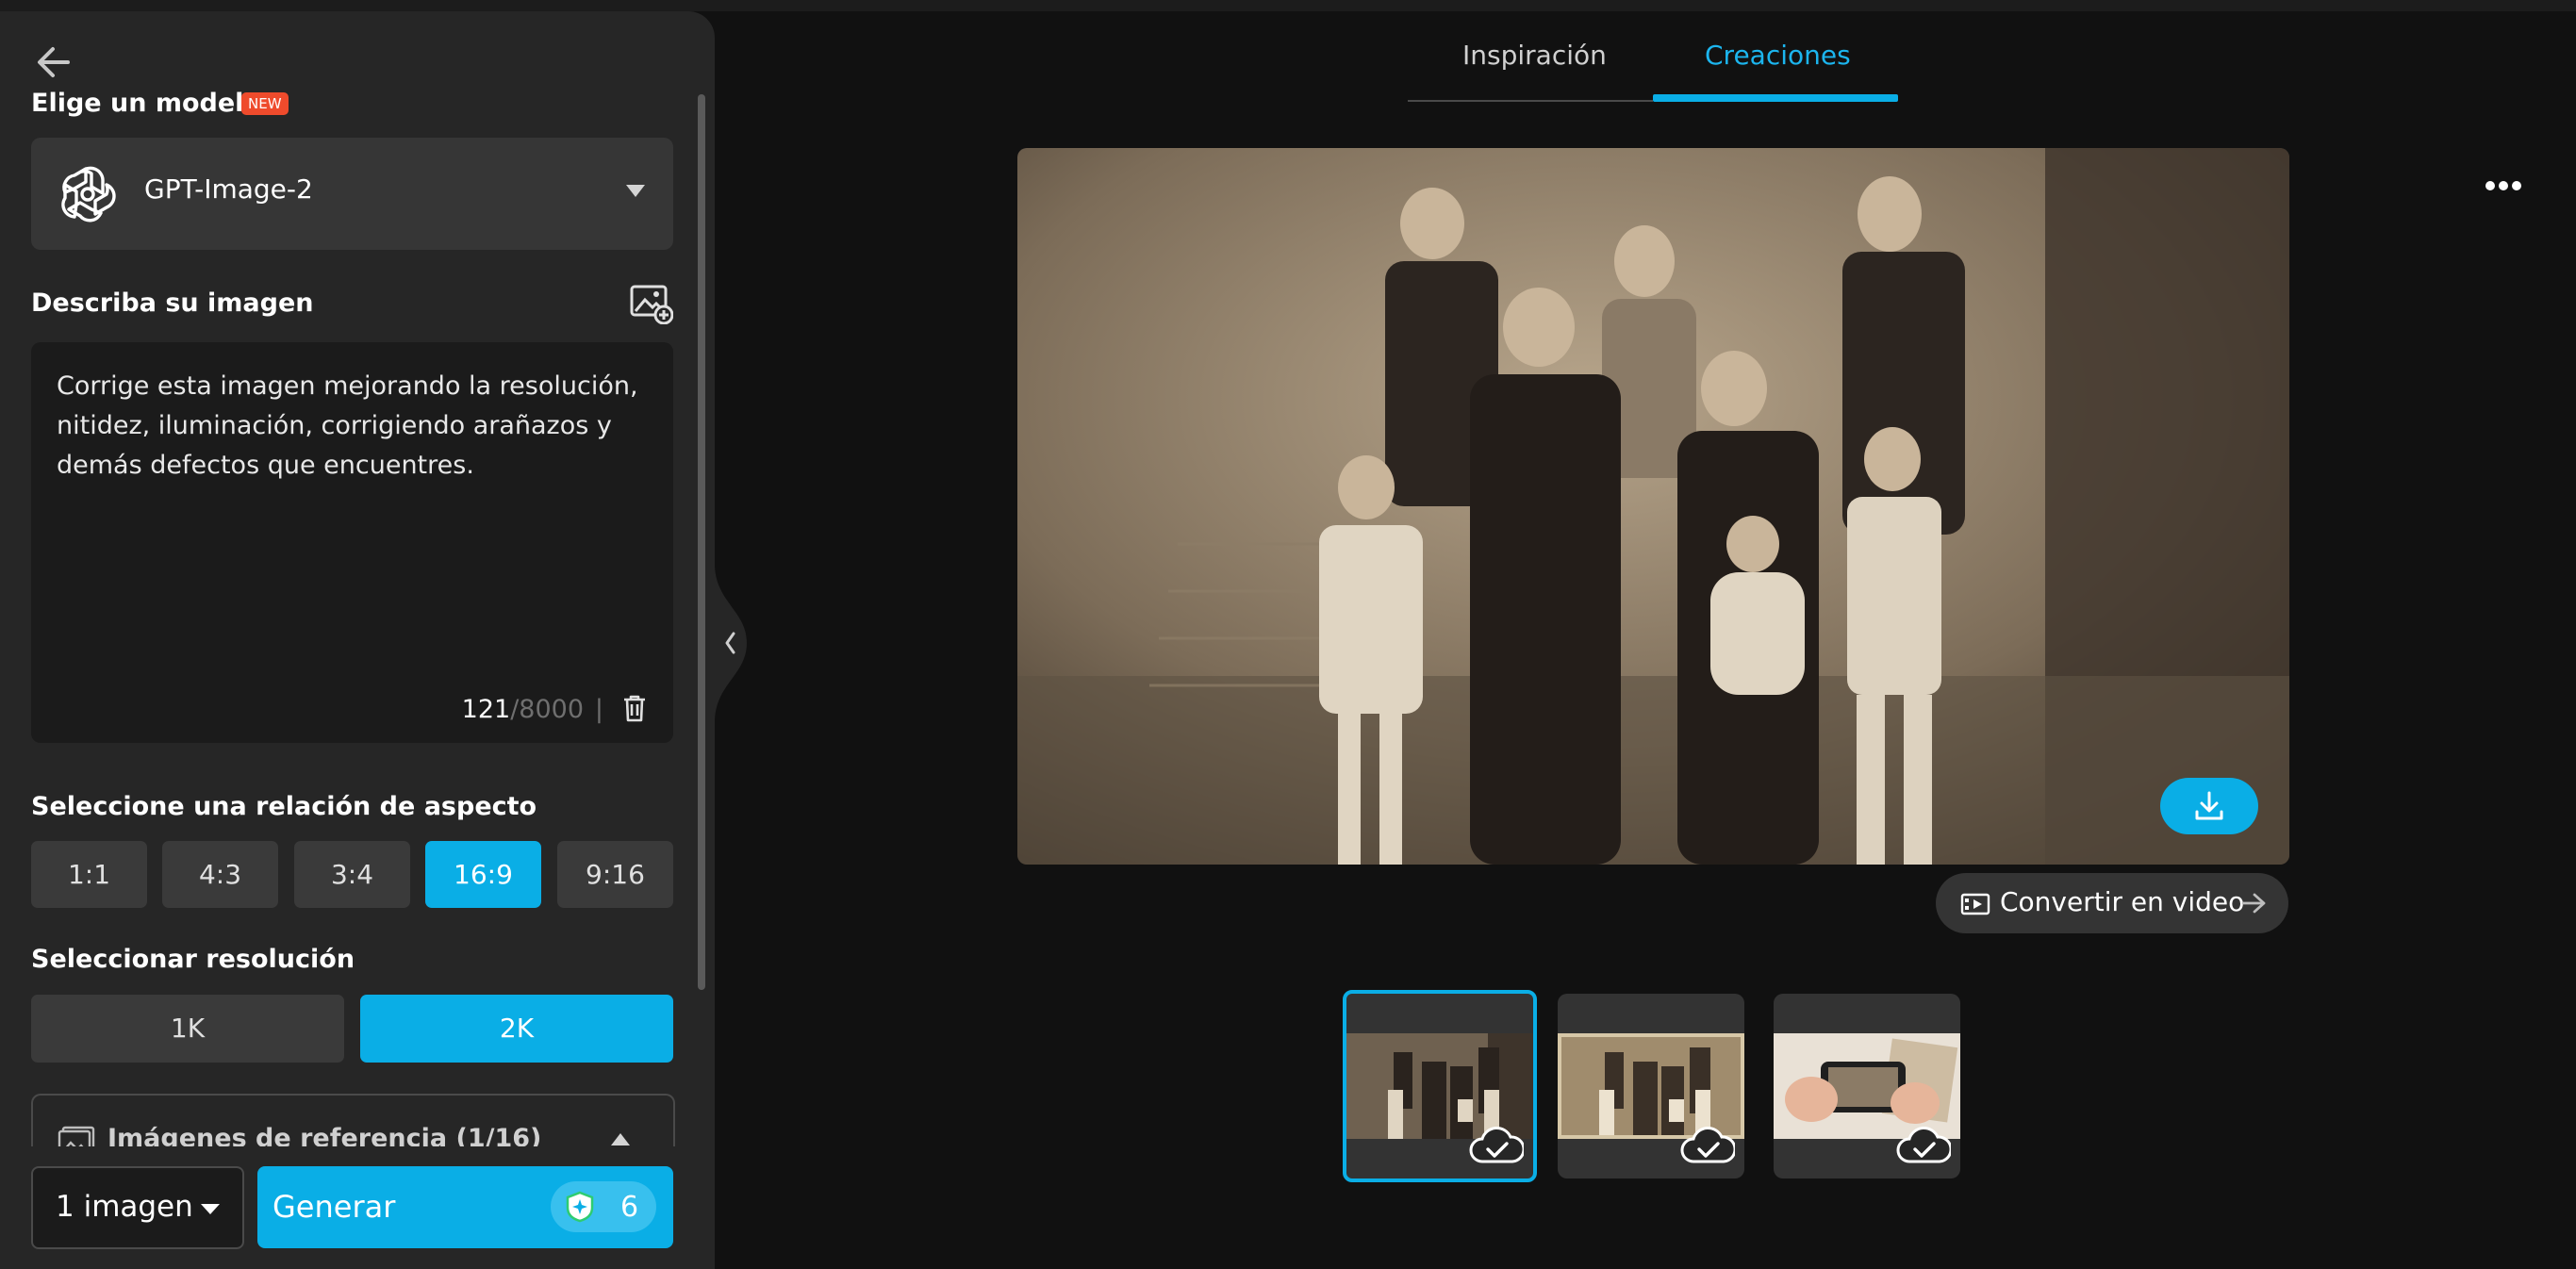 Image resolution: width=2576 pixels, height=1269 pixels. What do you see at coordinates (146, 103) in the screenshot?
I see `model-section-title: Elige un modelo` at bounding box center [146, 103].